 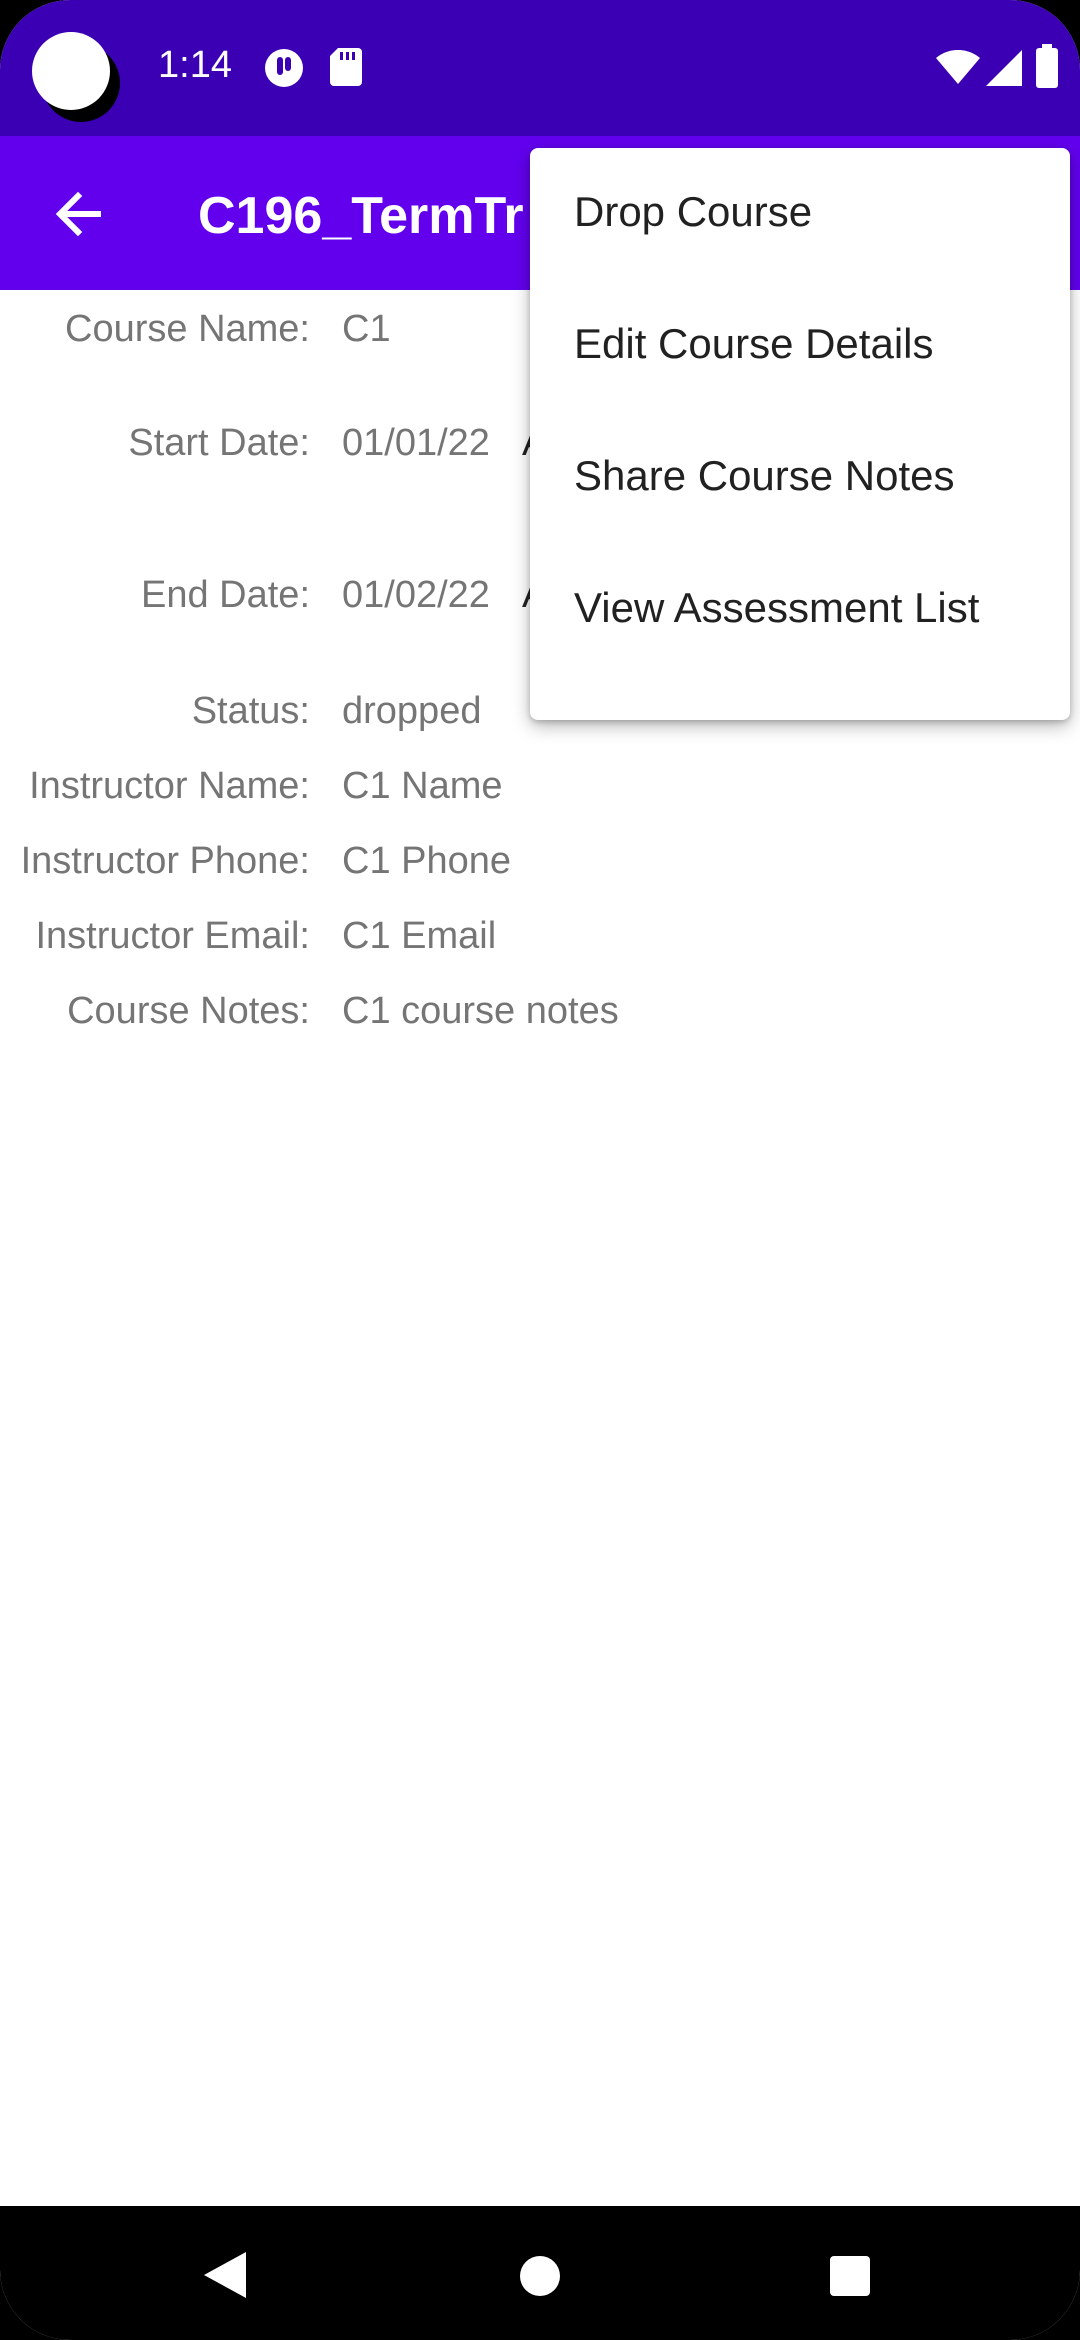 I want to click on menu-item-share-course-notes: Share Course Notes, so click(x=800, y=478).